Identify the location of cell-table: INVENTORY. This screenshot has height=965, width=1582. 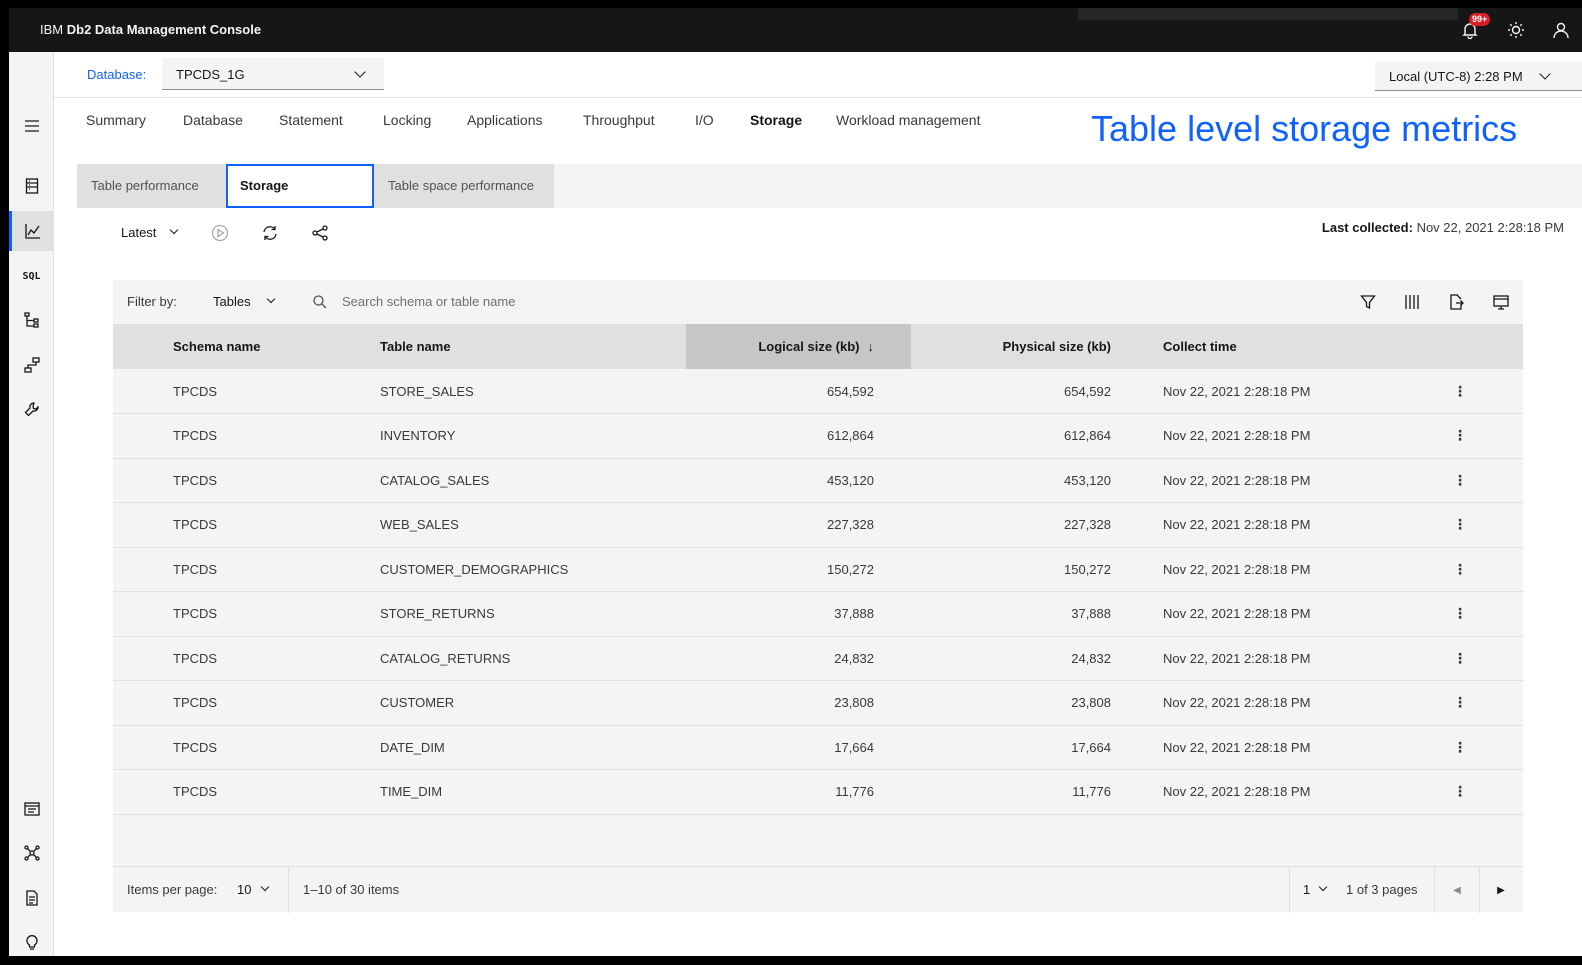
(418, 436).